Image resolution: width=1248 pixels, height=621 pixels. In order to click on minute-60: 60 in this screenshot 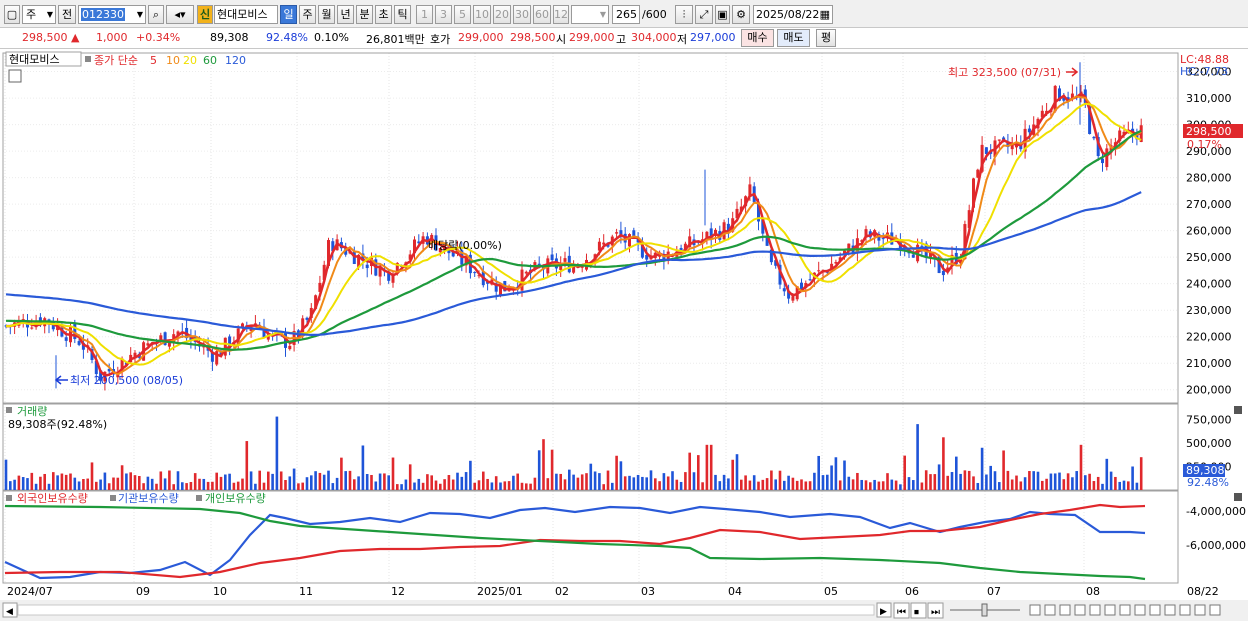, I will do `click(542, 14)`.